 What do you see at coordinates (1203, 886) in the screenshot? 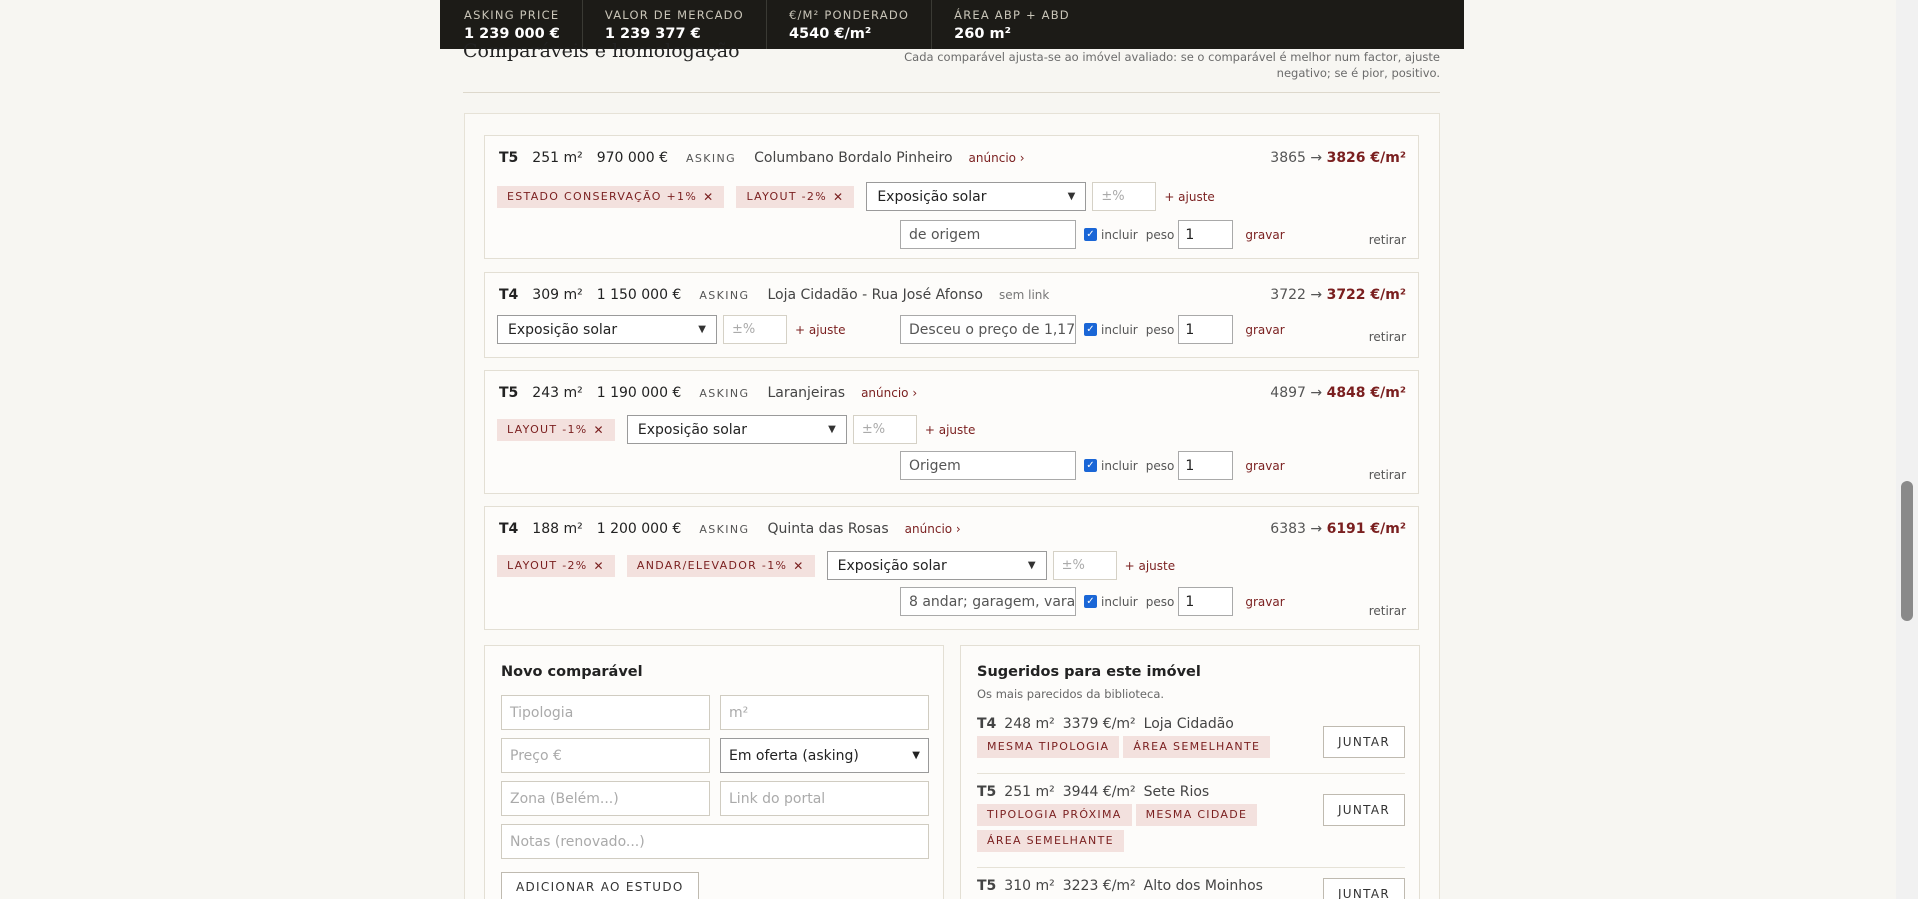
I see `suggested-zone: Alto dos Moinhos` at bounding box center [1203, 886].